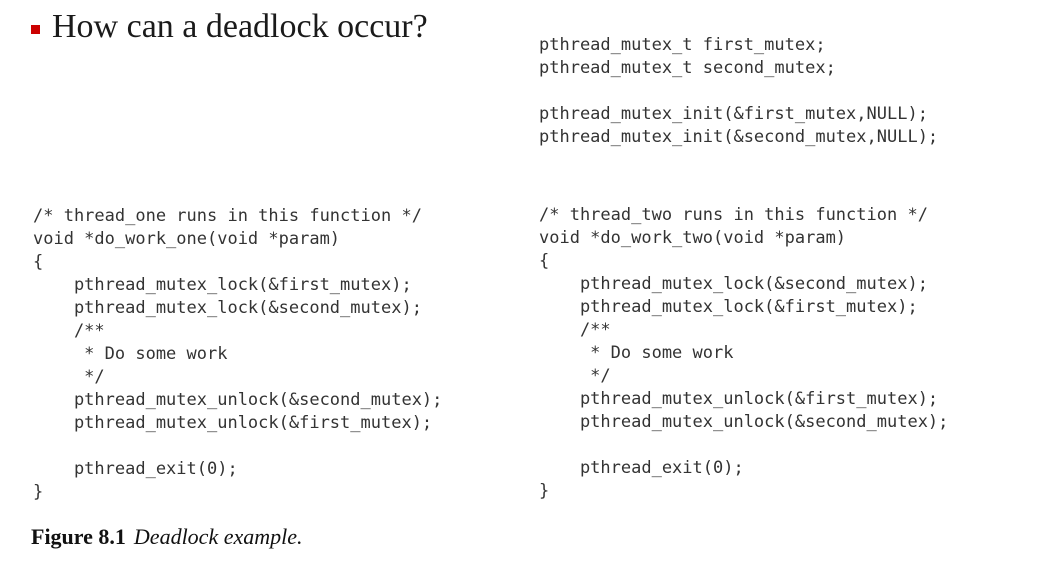 The height and width of the screenshot is (565, 1048). I want to click on figure-caption-text: Deadlock example., so click(218, 536).